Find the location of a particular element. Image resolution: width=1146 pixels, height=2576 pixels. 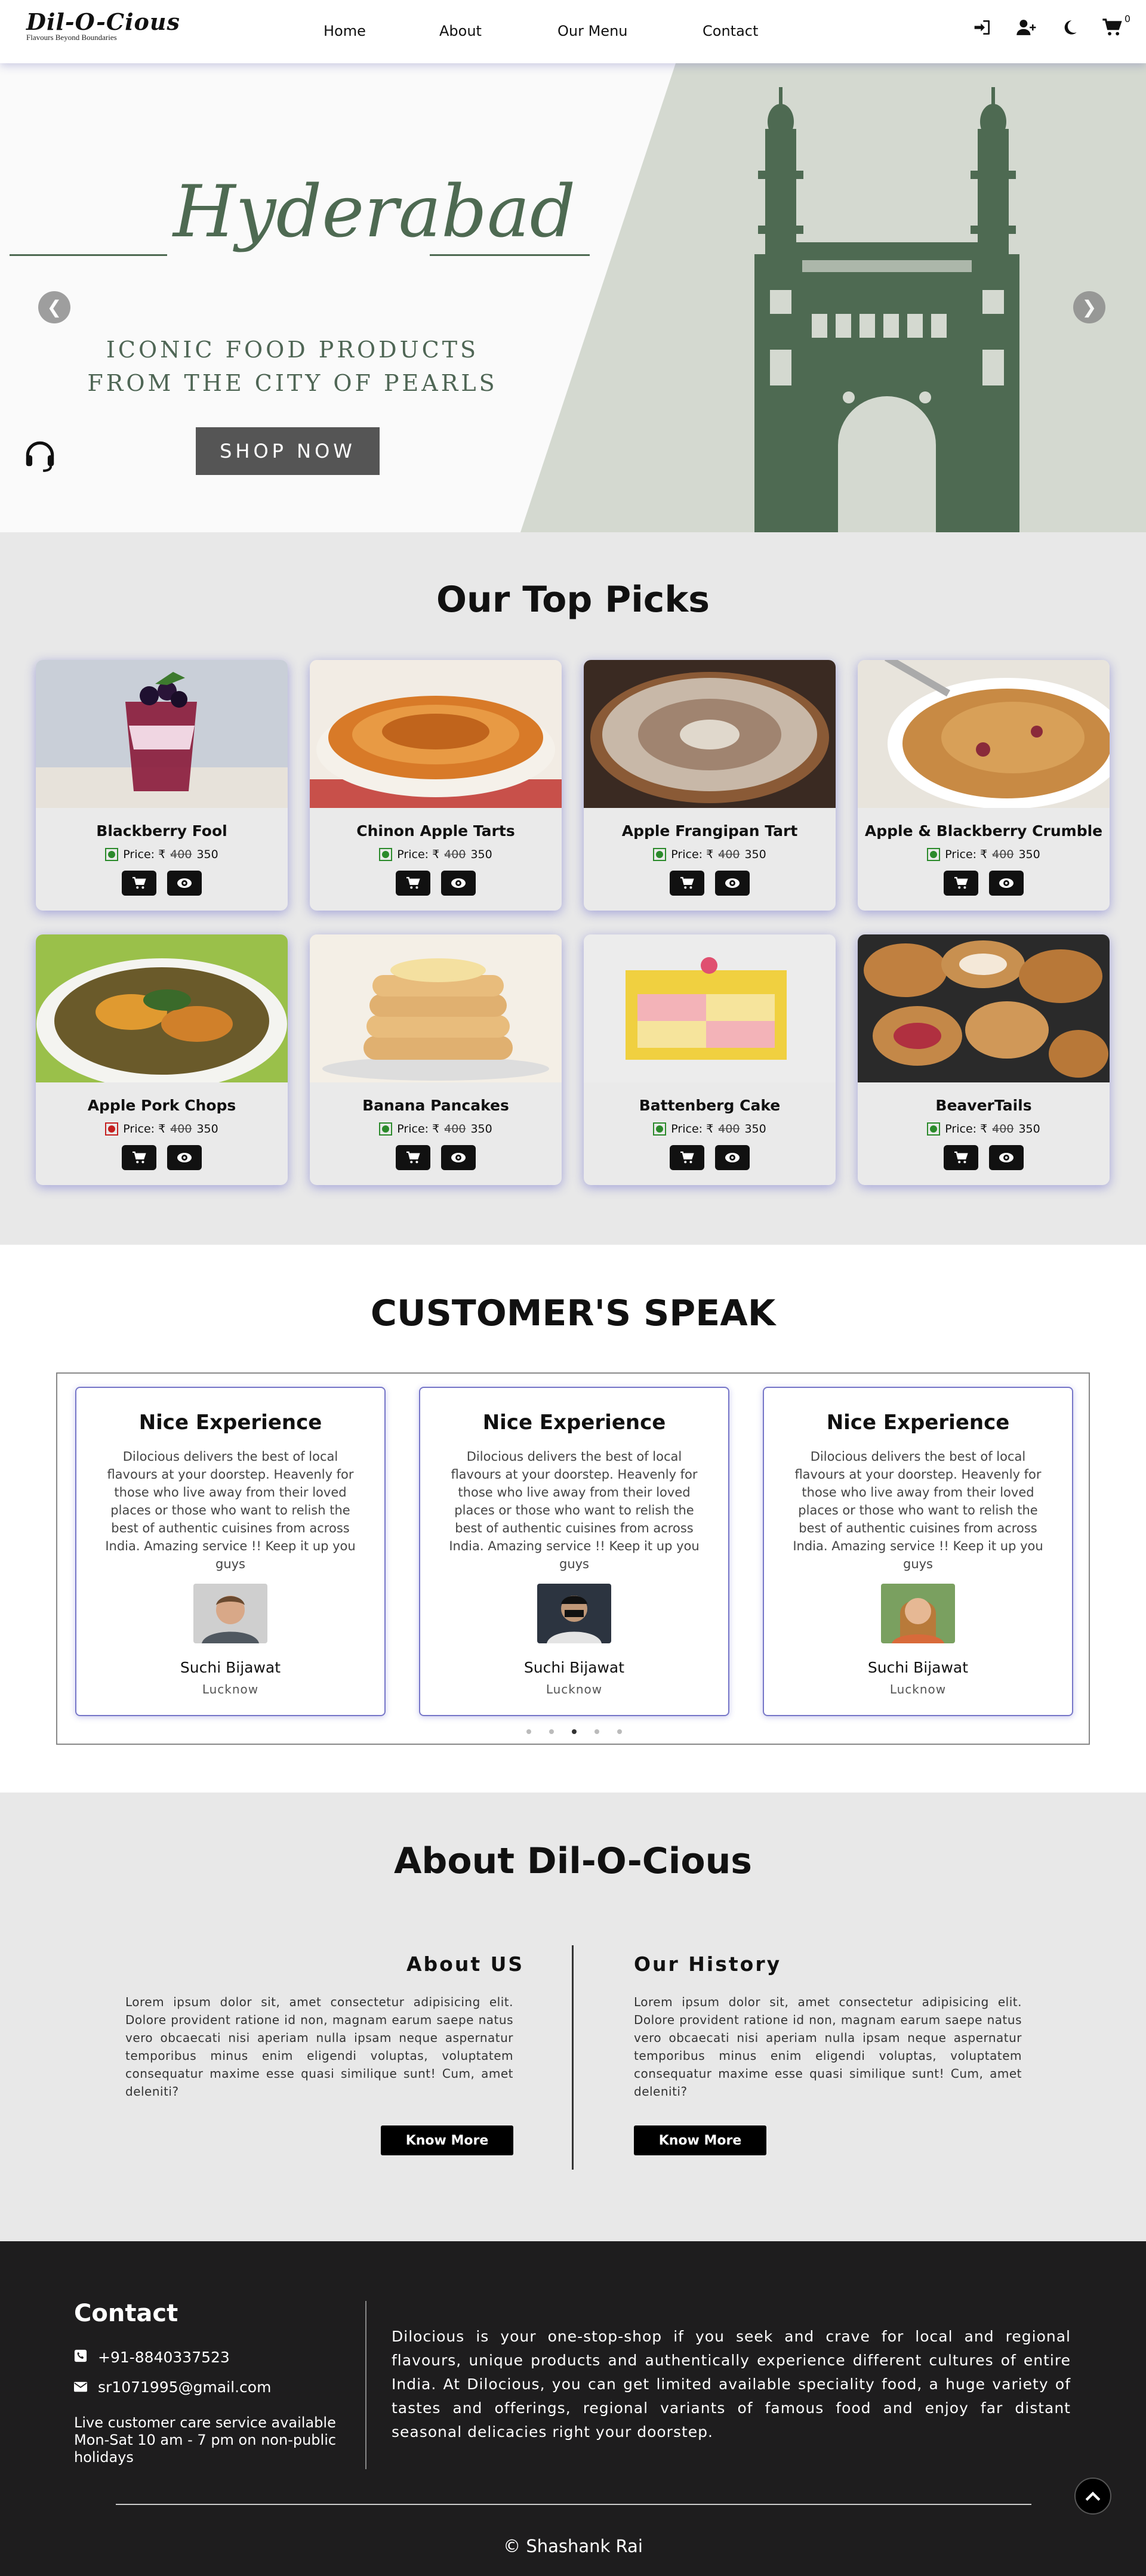

product-card: Battenberg Cake Price: ₹ 400 350 is located at coordinates (710, 1059).